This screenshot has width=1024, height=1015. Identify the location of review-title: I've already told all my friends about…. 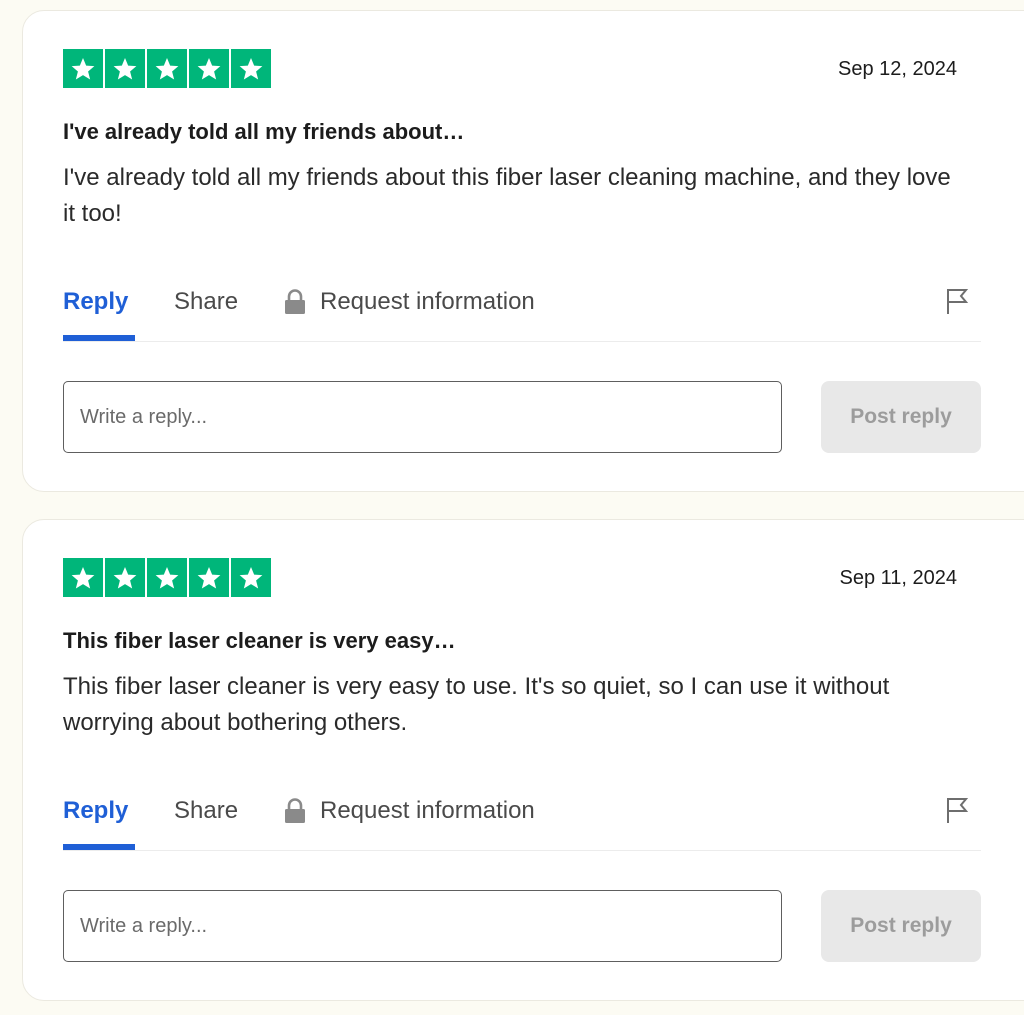
(264, 131).